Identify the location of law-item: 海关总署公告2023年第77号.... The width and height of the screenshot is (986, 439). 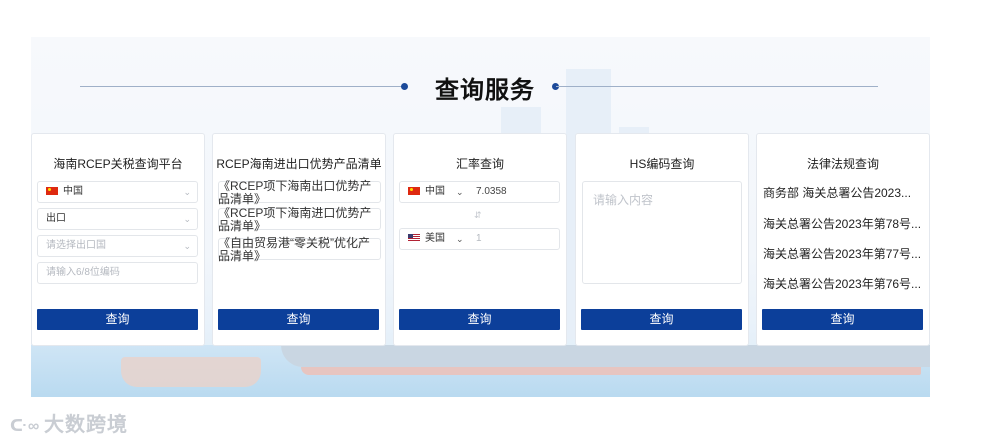
(844, 253).